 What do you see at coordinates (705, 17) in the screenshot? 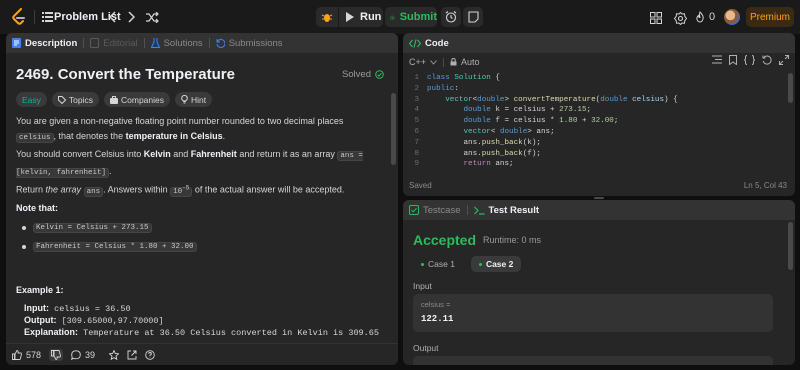
I see `streak-counter: 0` at bounding box center [705, 17].